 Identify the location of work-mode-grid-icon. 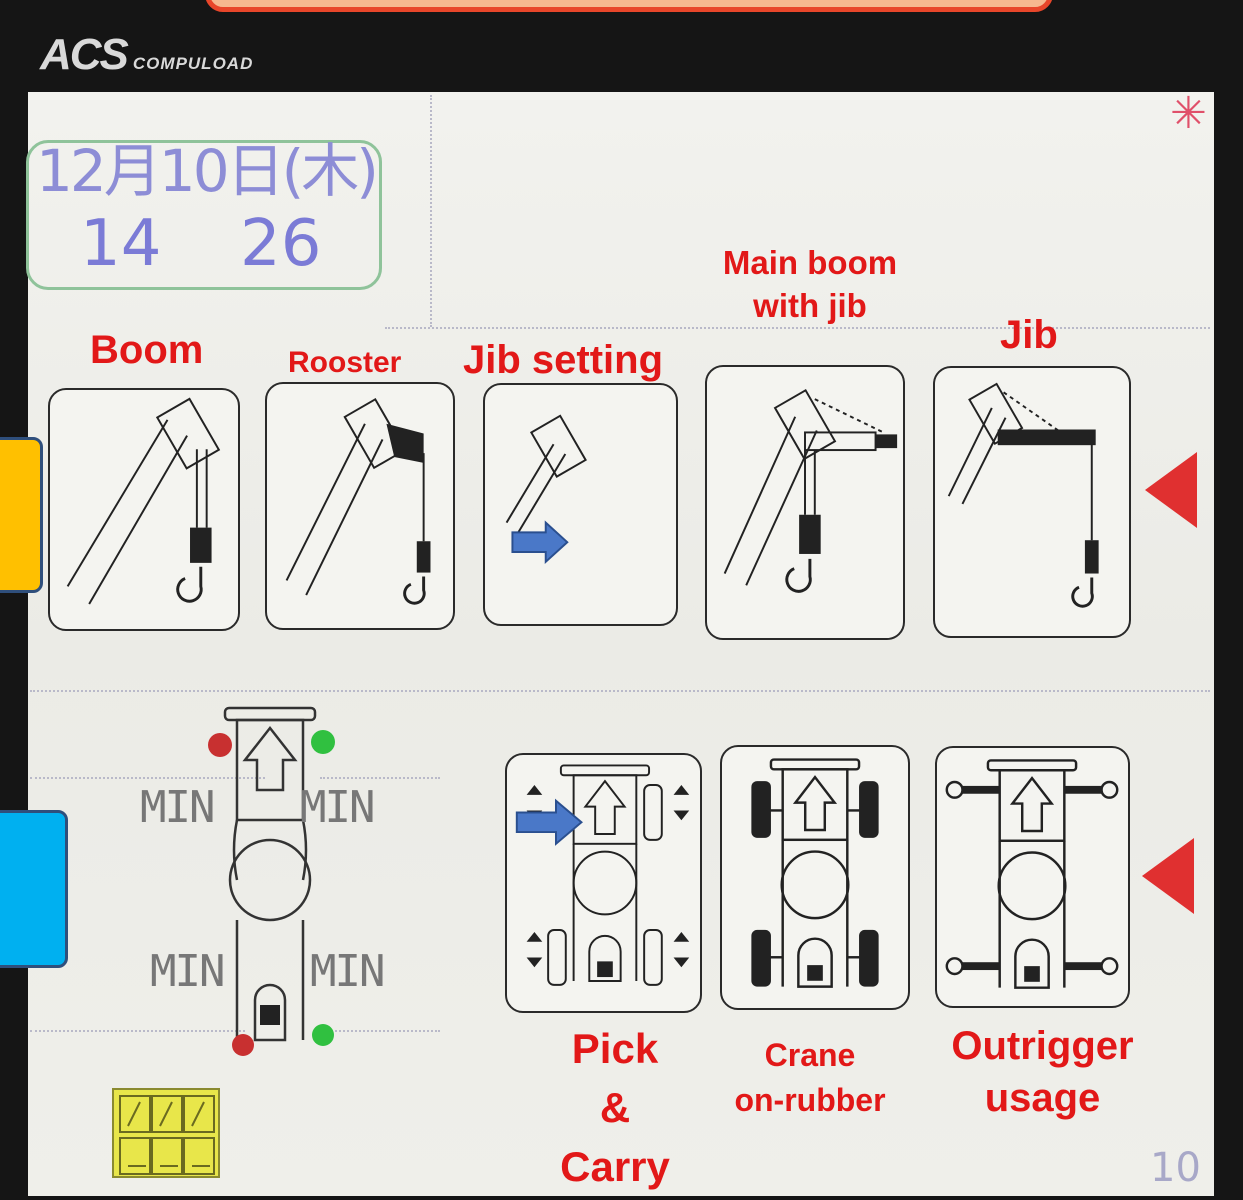
(167, 1135).